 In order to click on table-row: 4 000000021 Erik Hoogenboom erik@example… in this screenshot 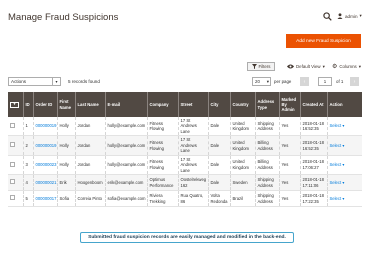, I will do `click(185, 183)`.